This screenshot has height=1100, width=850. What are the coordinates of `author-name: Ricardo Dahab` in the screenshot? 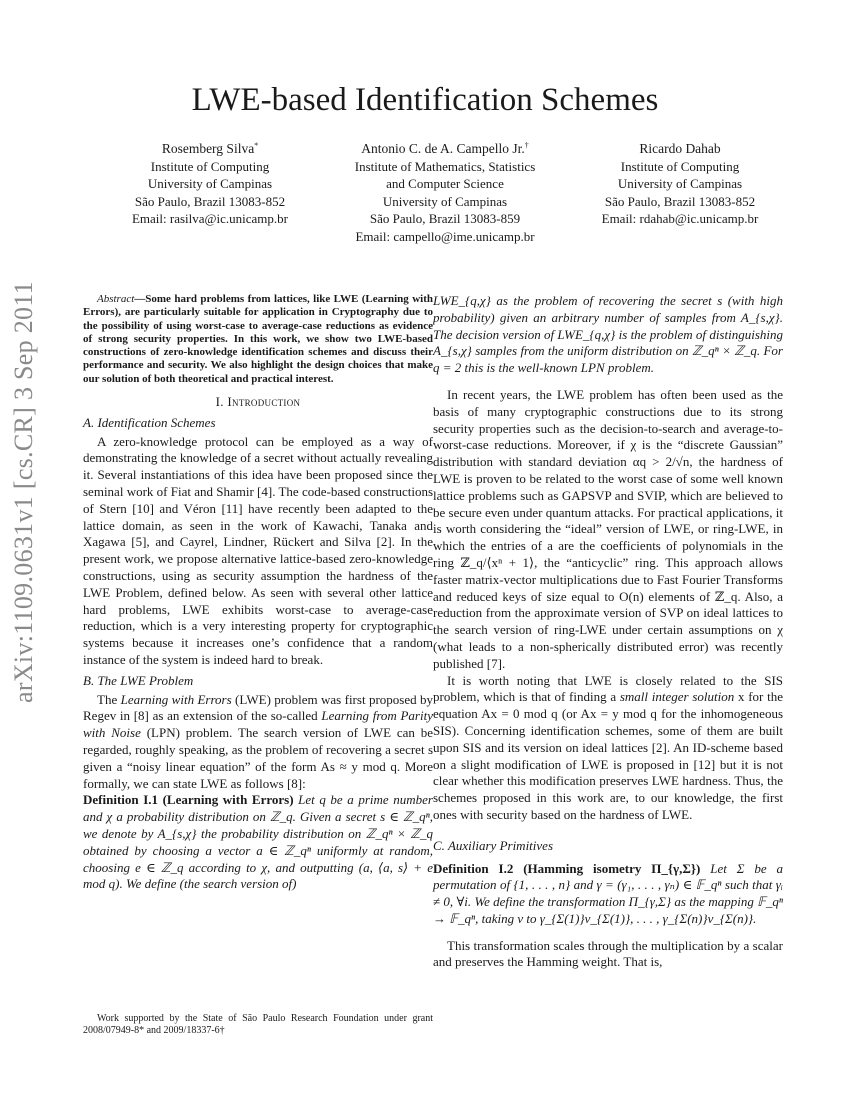 It's located at (680, 148).